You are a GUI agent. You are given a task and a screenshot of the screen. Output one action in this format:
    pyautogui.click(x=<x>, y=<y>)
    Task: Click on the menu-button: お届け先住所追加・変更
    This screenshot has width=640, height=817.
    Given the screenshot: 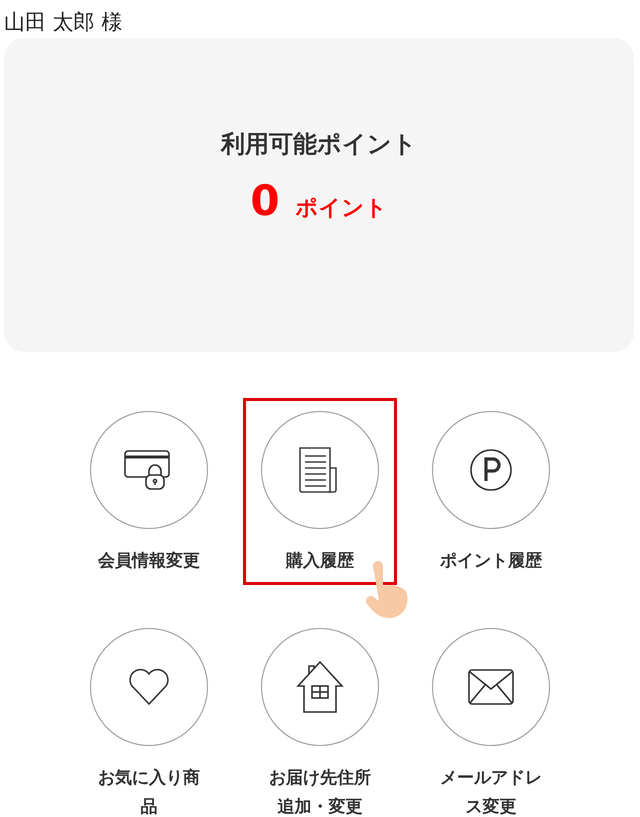 What is the action you would take?
    pyautogui.click(x=320, y=716)
    